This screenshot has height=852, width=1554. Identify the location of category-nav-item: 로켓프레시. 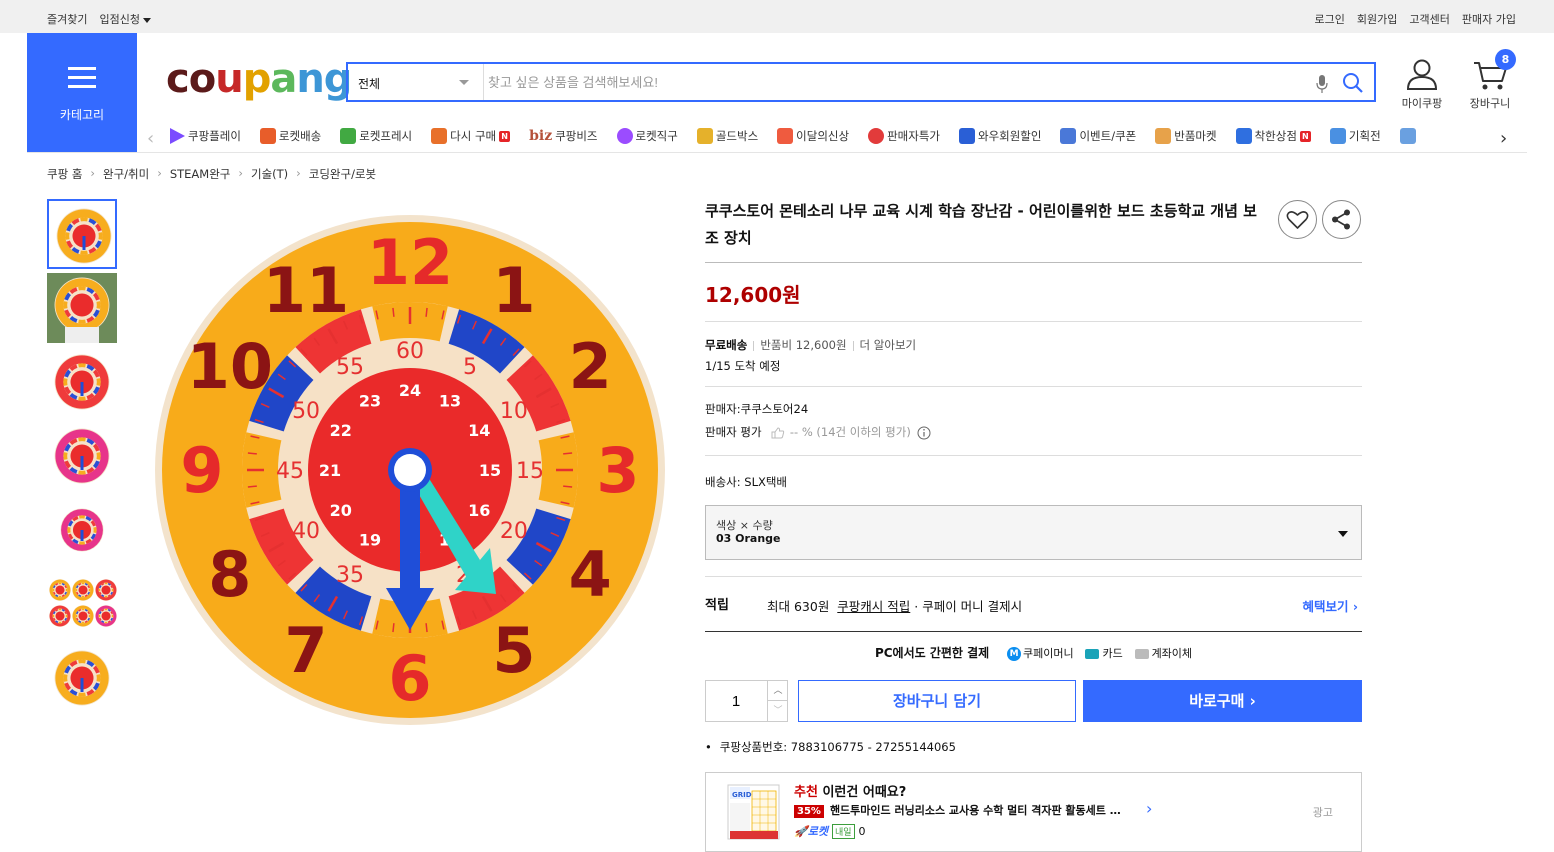
(376, 136).